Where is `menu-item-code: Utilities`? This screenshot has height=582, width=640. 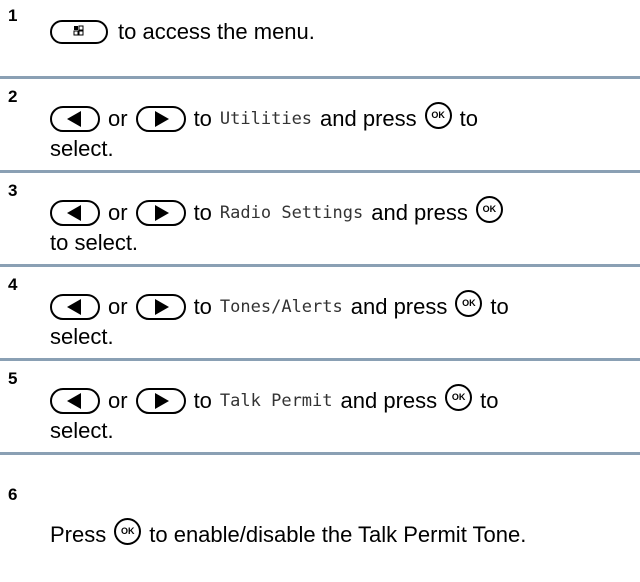
menu-item-code: Utilities is located at coordinates (266, 119).